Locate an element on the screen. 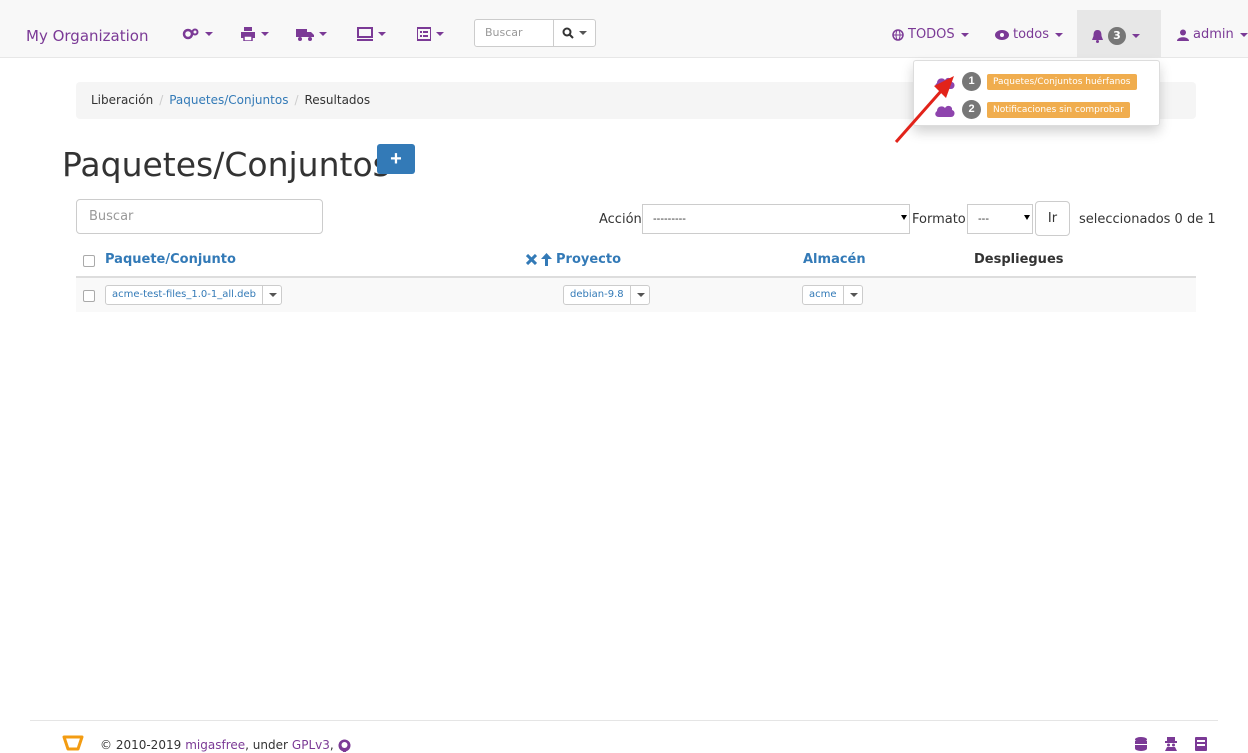 This screenshot has height=753, width=1248. print-icon is located at coordinates (248, 34).